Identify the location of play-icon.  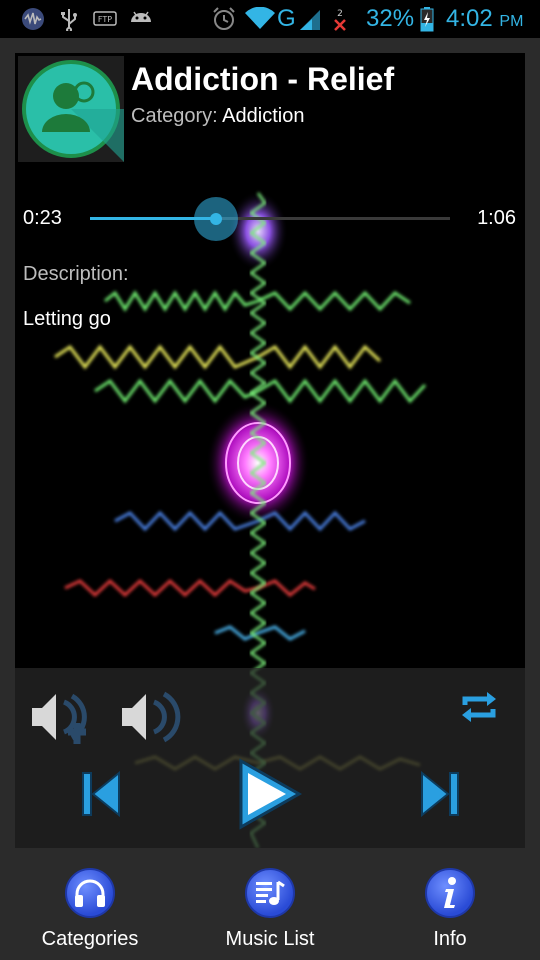
(270, 796).